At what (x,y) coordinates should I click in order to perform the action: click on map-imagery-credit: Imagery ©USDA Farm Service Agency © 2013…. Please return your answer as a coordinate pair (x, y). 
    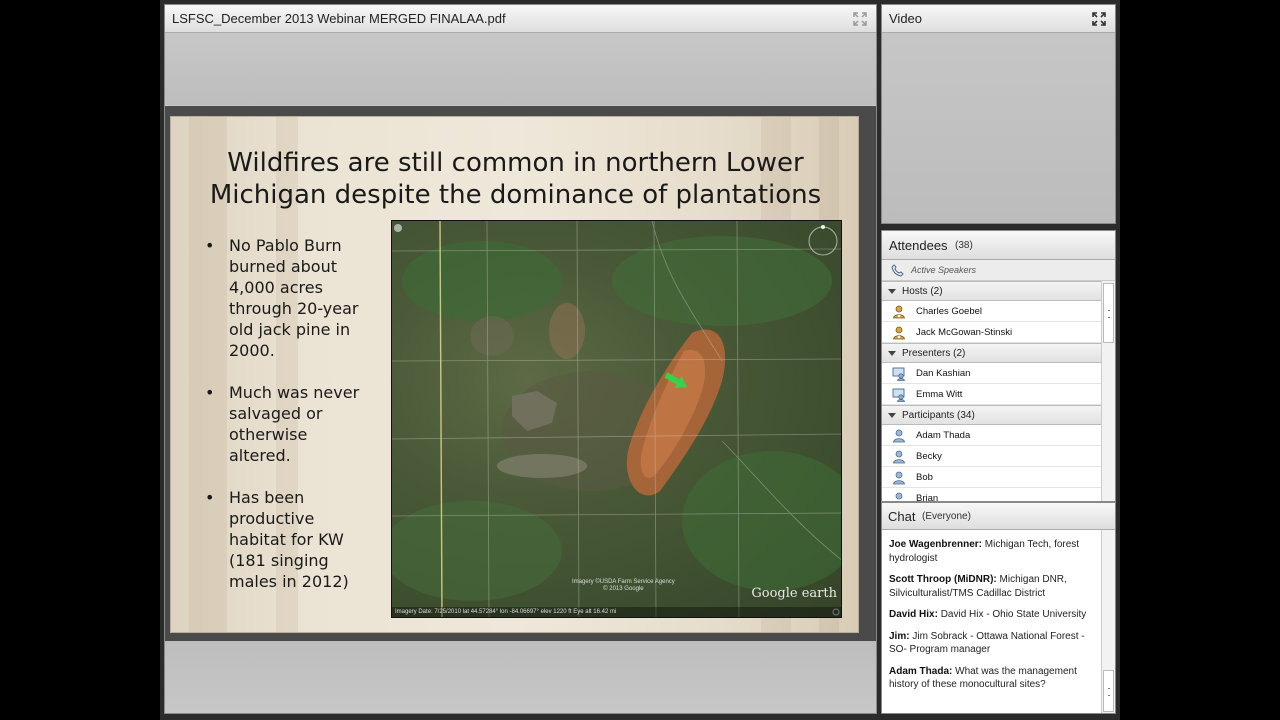
    Looking at the image, I should click on (623, 586).